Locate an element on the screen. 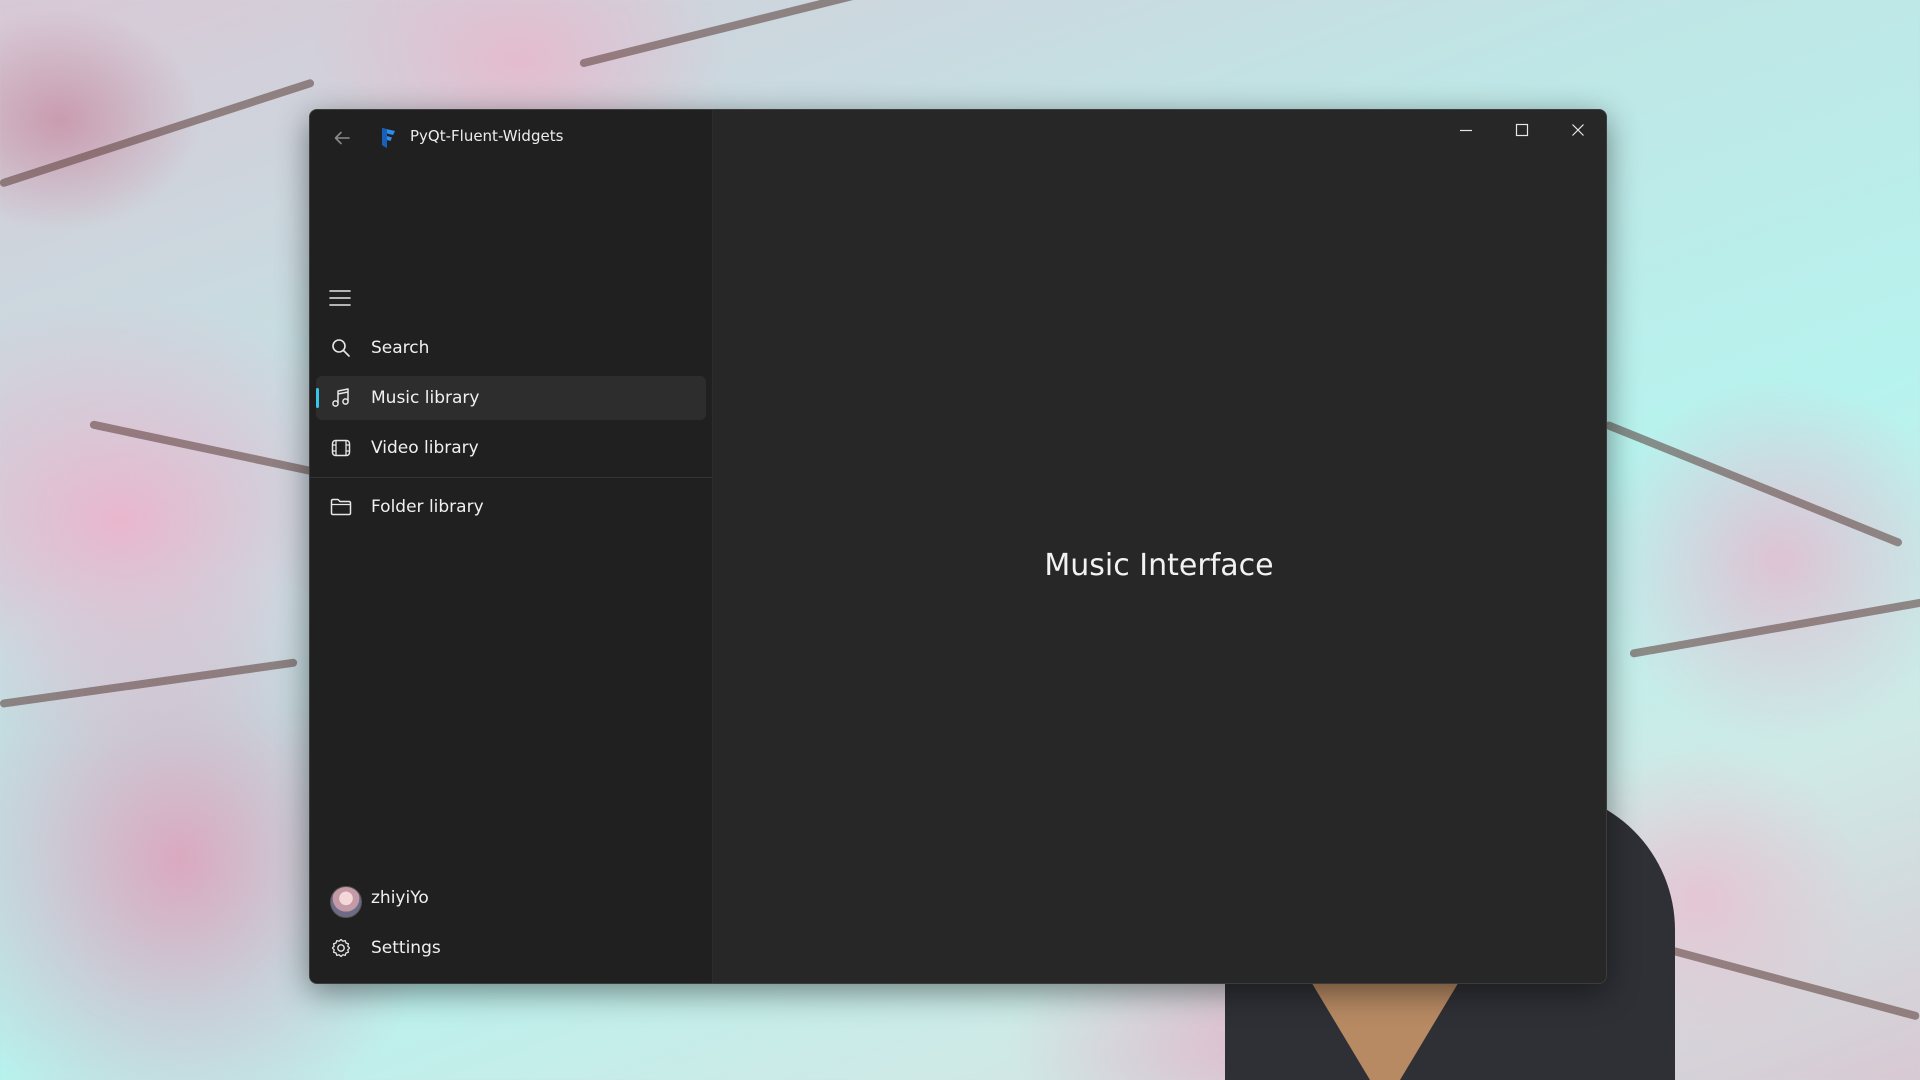 This screenshot has width=1920, height=1080. account-name: zhiyiYo is located at coordinates (400, 898).